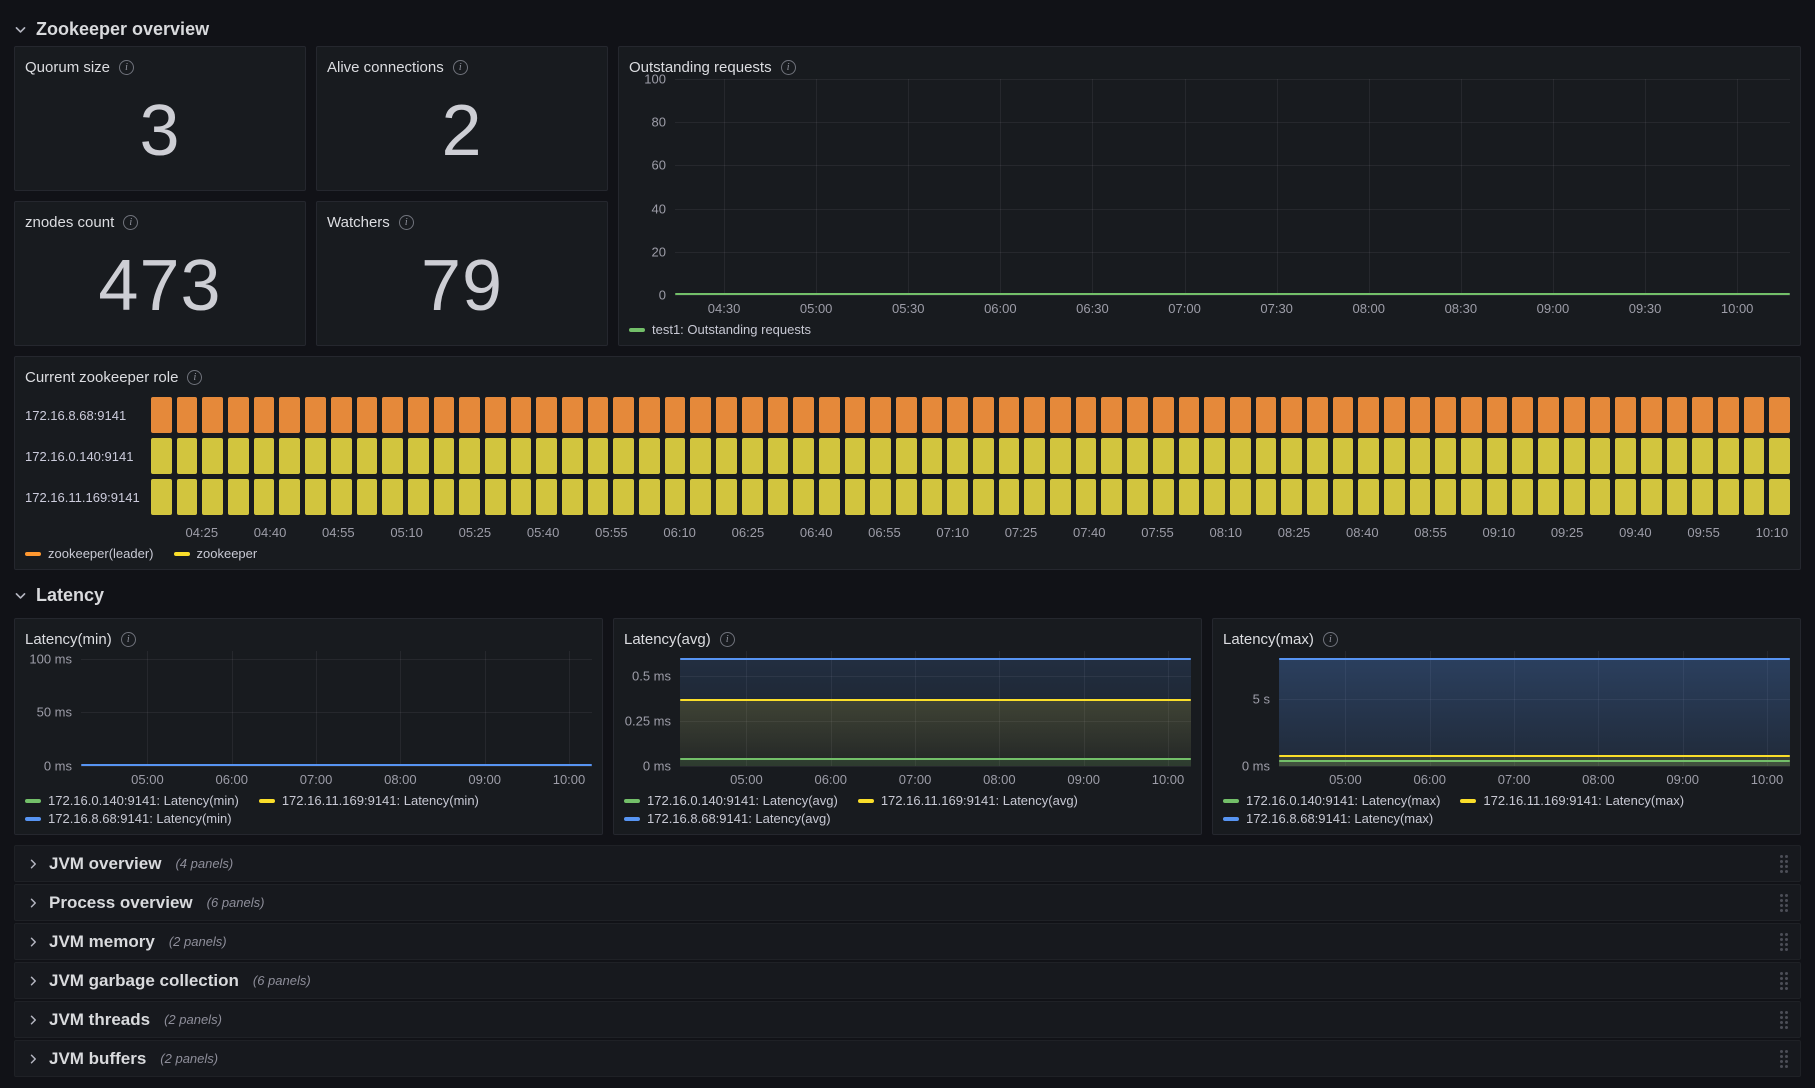  I want to click on role-row: 172.16.0.140:9141, so click(907, 456).